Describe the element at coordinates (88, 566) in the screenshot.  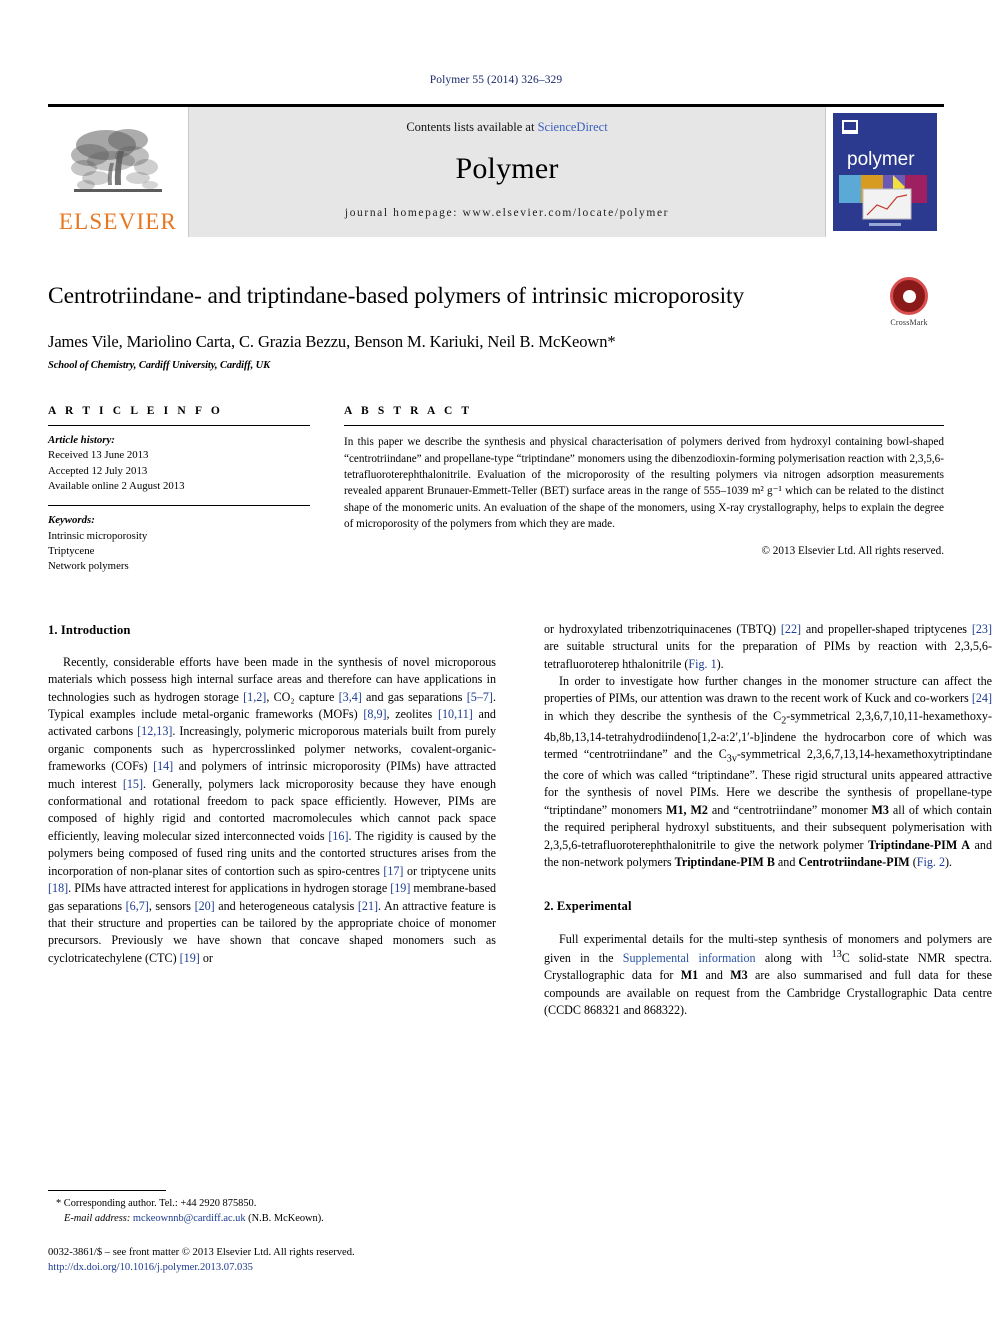
I see `keyword-item: Network polymers` at that location.